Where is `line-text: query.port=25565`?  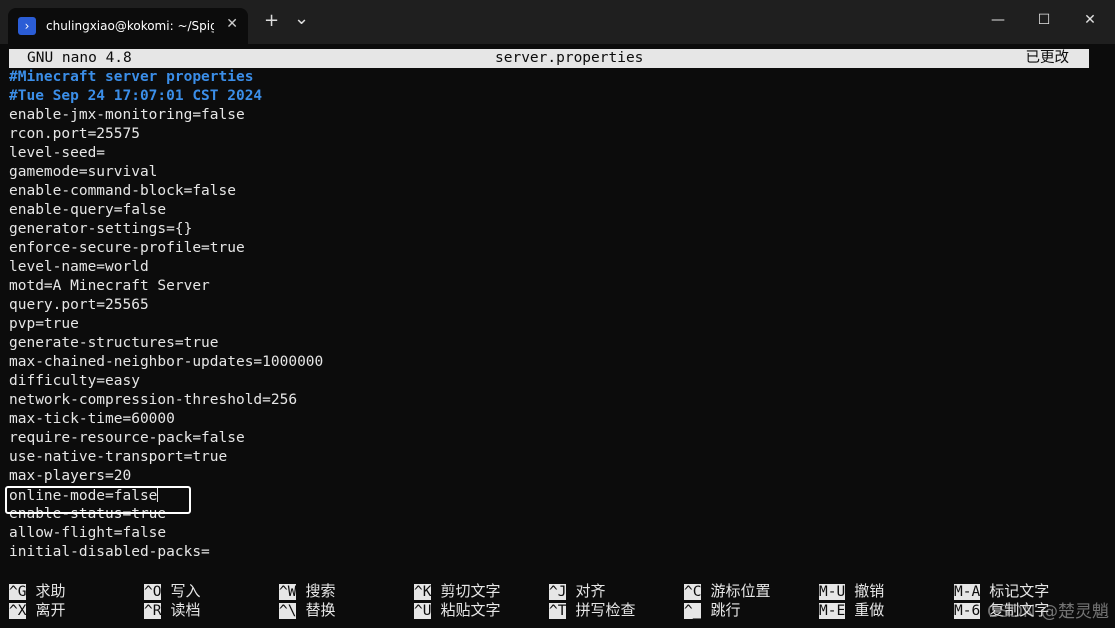
line-text: query.port=25565 is located at coordinates (79, 305).